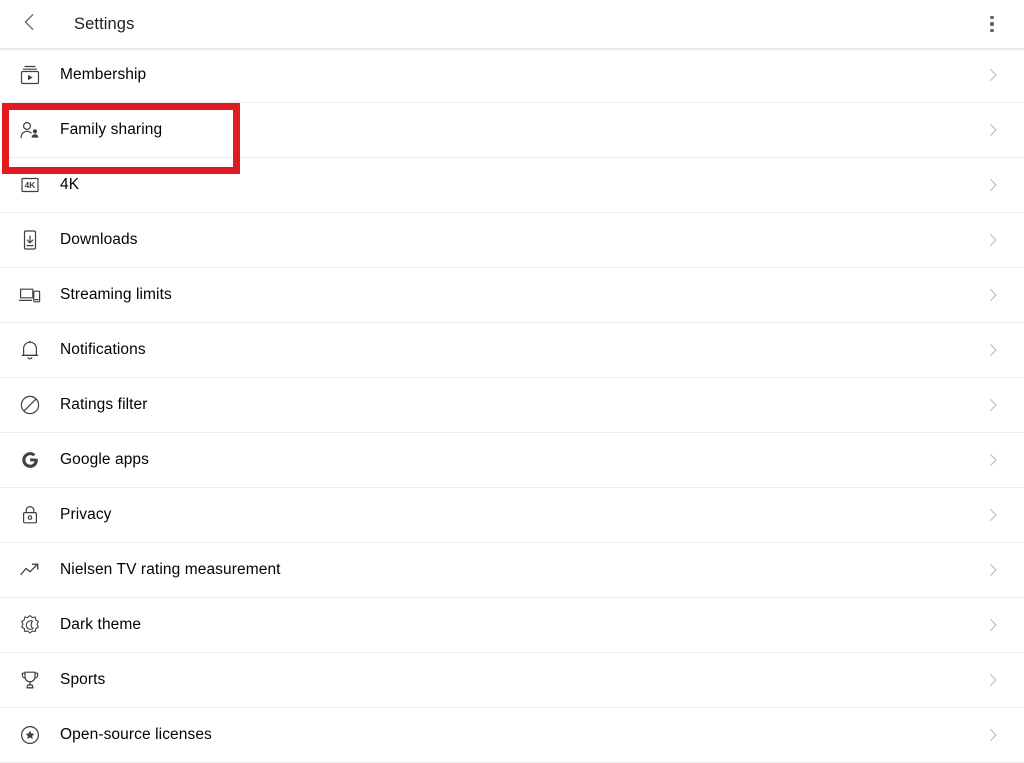 The image size is (1024, 763). Describe the element at coordinates (30, 350) in the screenshot. I see `bell-icon` at that location.